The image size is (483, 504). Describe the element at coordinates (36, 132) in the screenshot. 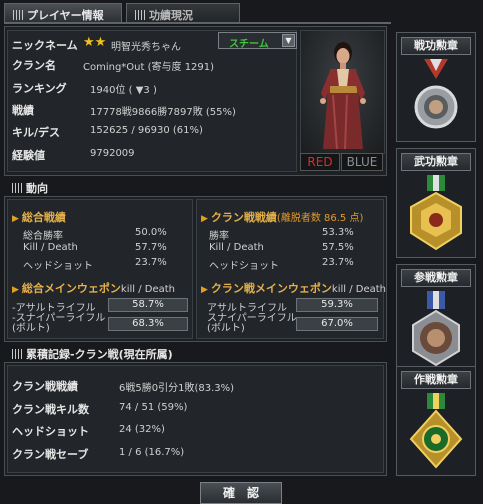

I see `profile-label-kd: キル/デス` at that location.